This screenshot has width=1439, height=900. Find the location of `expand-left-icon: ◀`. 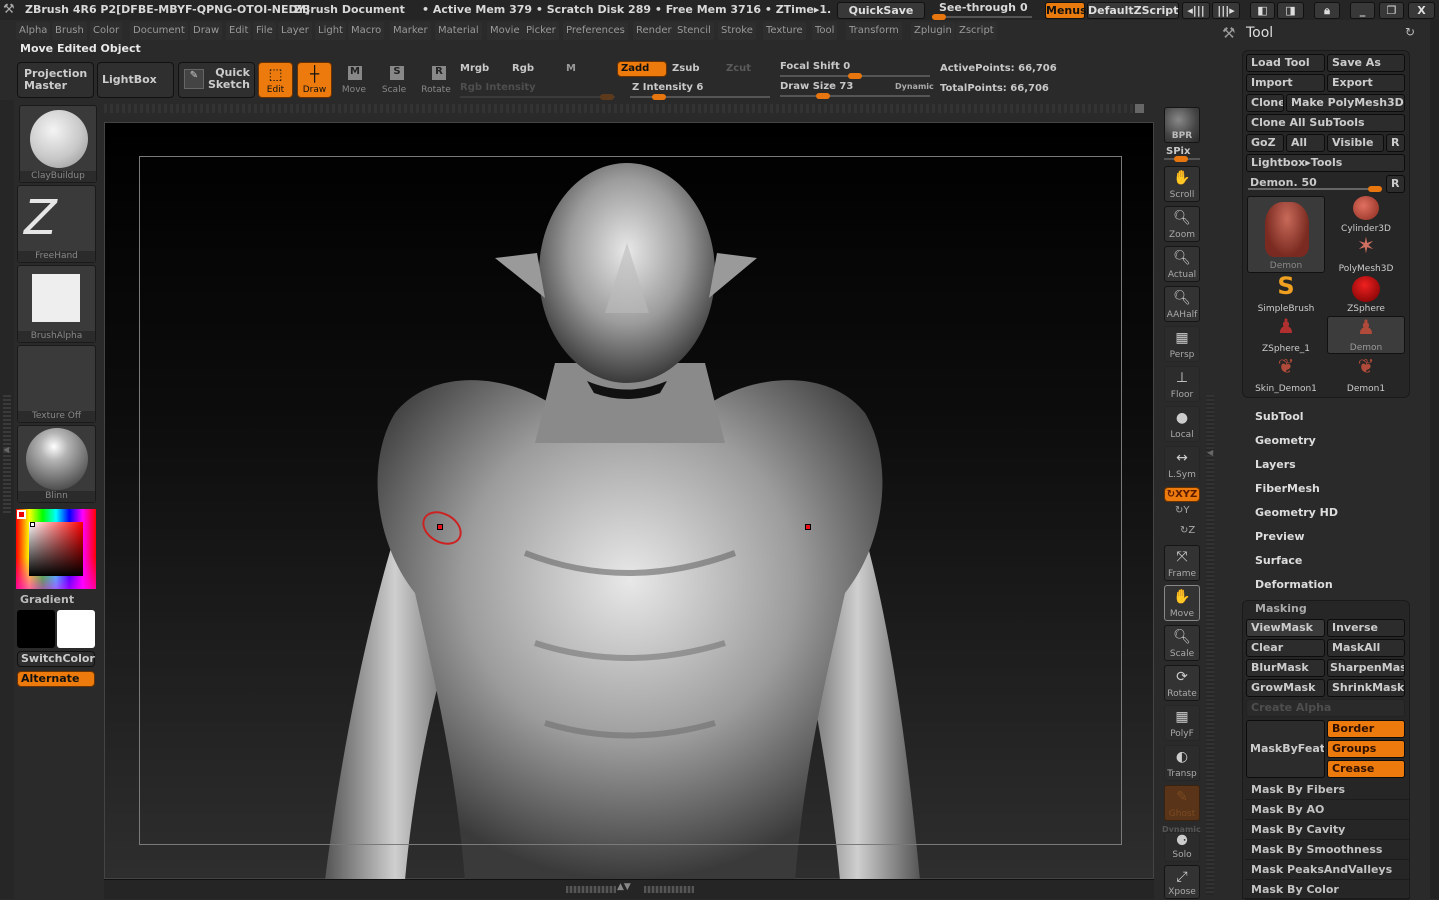

expand-left-icon: ◀ is located at coordinates (6, 449).